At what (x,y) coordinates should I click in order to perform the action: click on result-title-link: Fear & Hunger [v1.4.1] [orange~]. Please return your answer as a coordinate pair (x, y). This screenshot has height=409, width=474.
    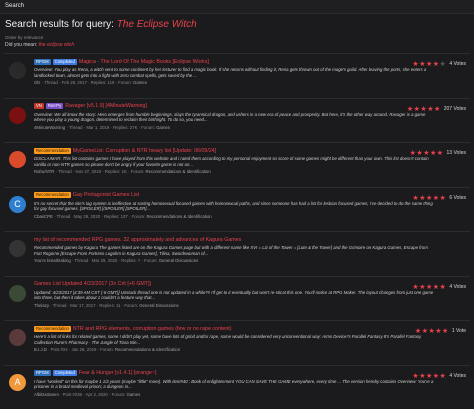
    Looking at the image, I should click on (118, 373).